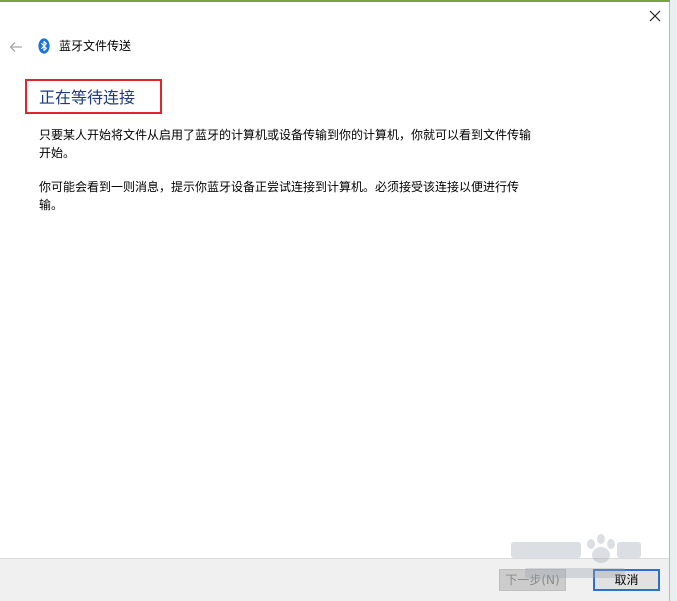 Image resolution: width=677 pixels, height=601 pixels. Describe the element at coordinates (44, 46) in the screenshot. I see `bluetooth-icon` at that location.